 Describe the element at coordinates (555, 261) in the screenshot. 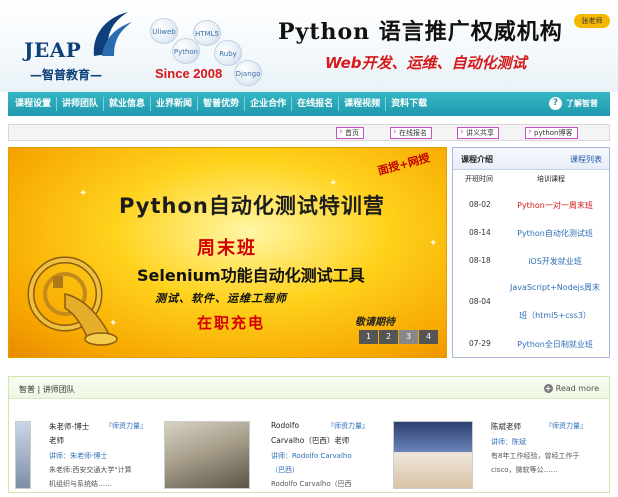

I see `course-name: iOS开发就业班` at that location.